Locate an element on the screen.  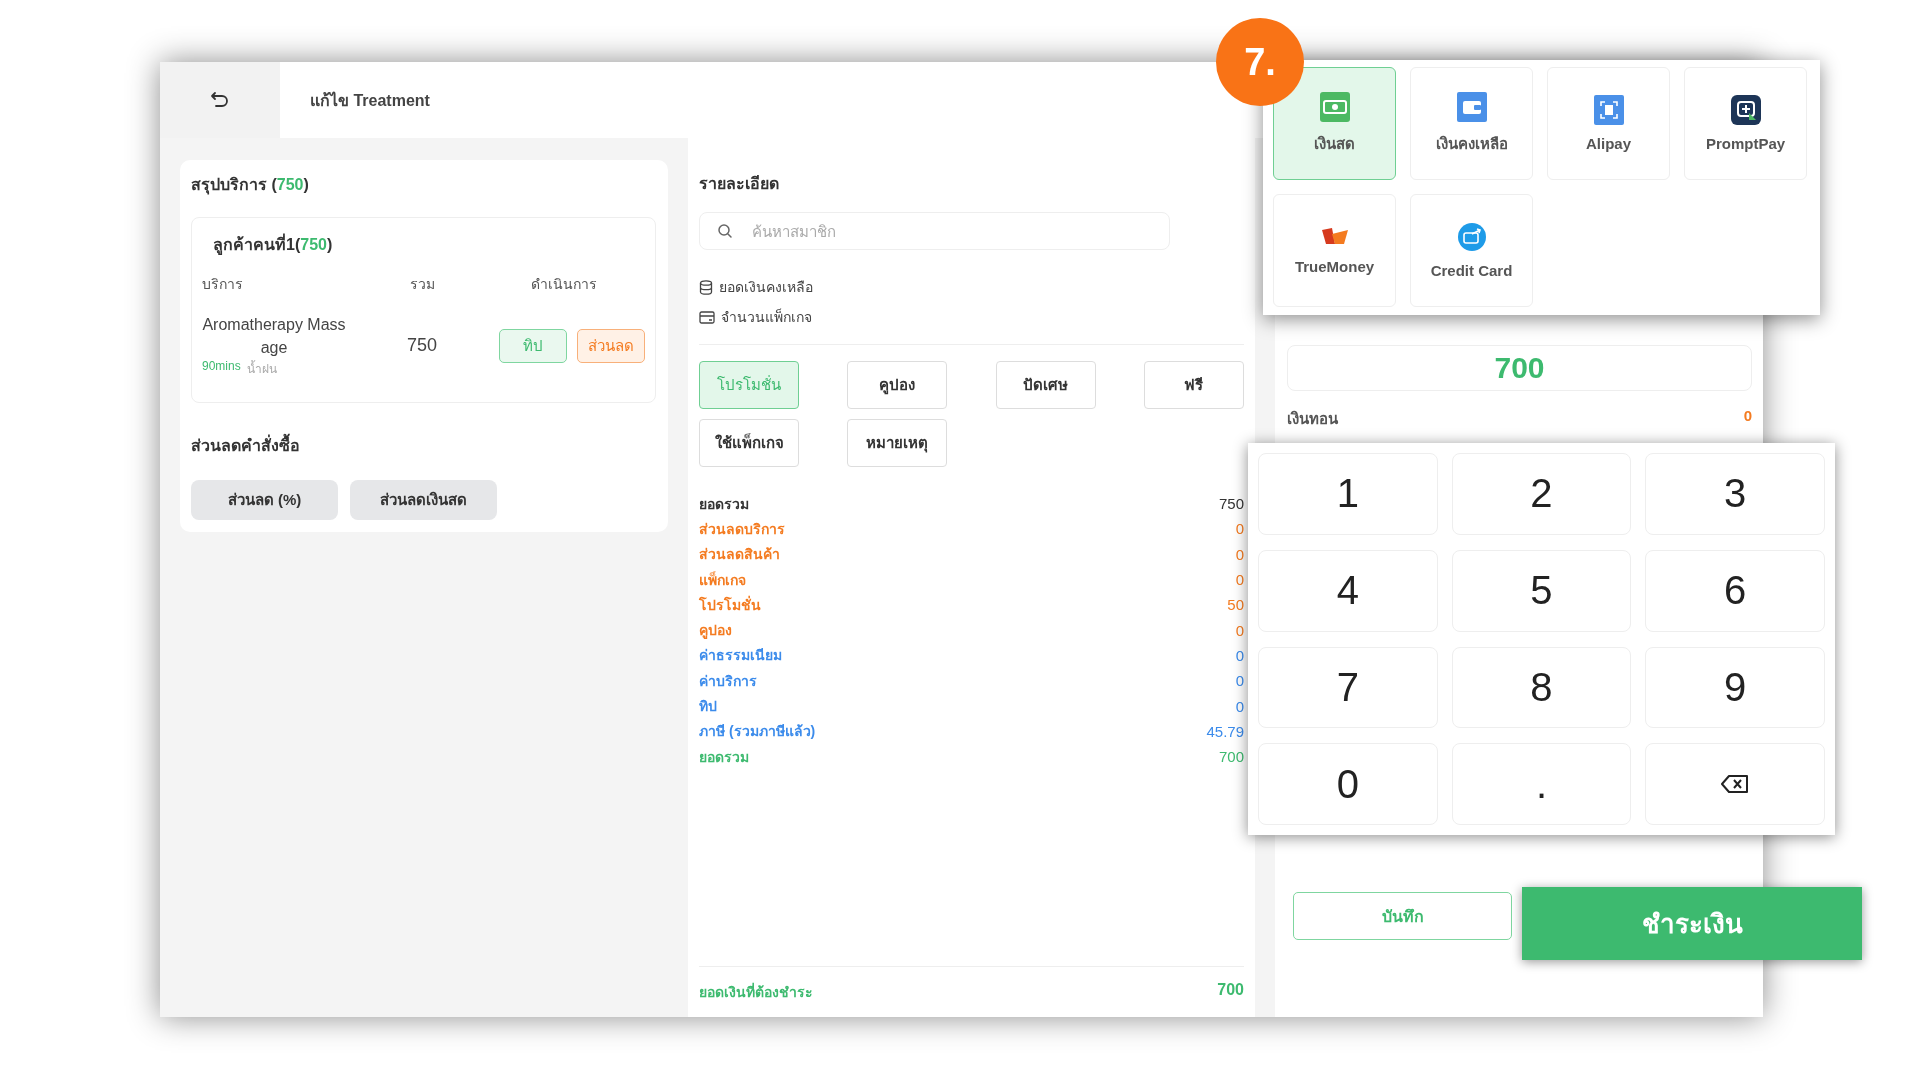
wallet-icon is located at coordinates (1471, 106).